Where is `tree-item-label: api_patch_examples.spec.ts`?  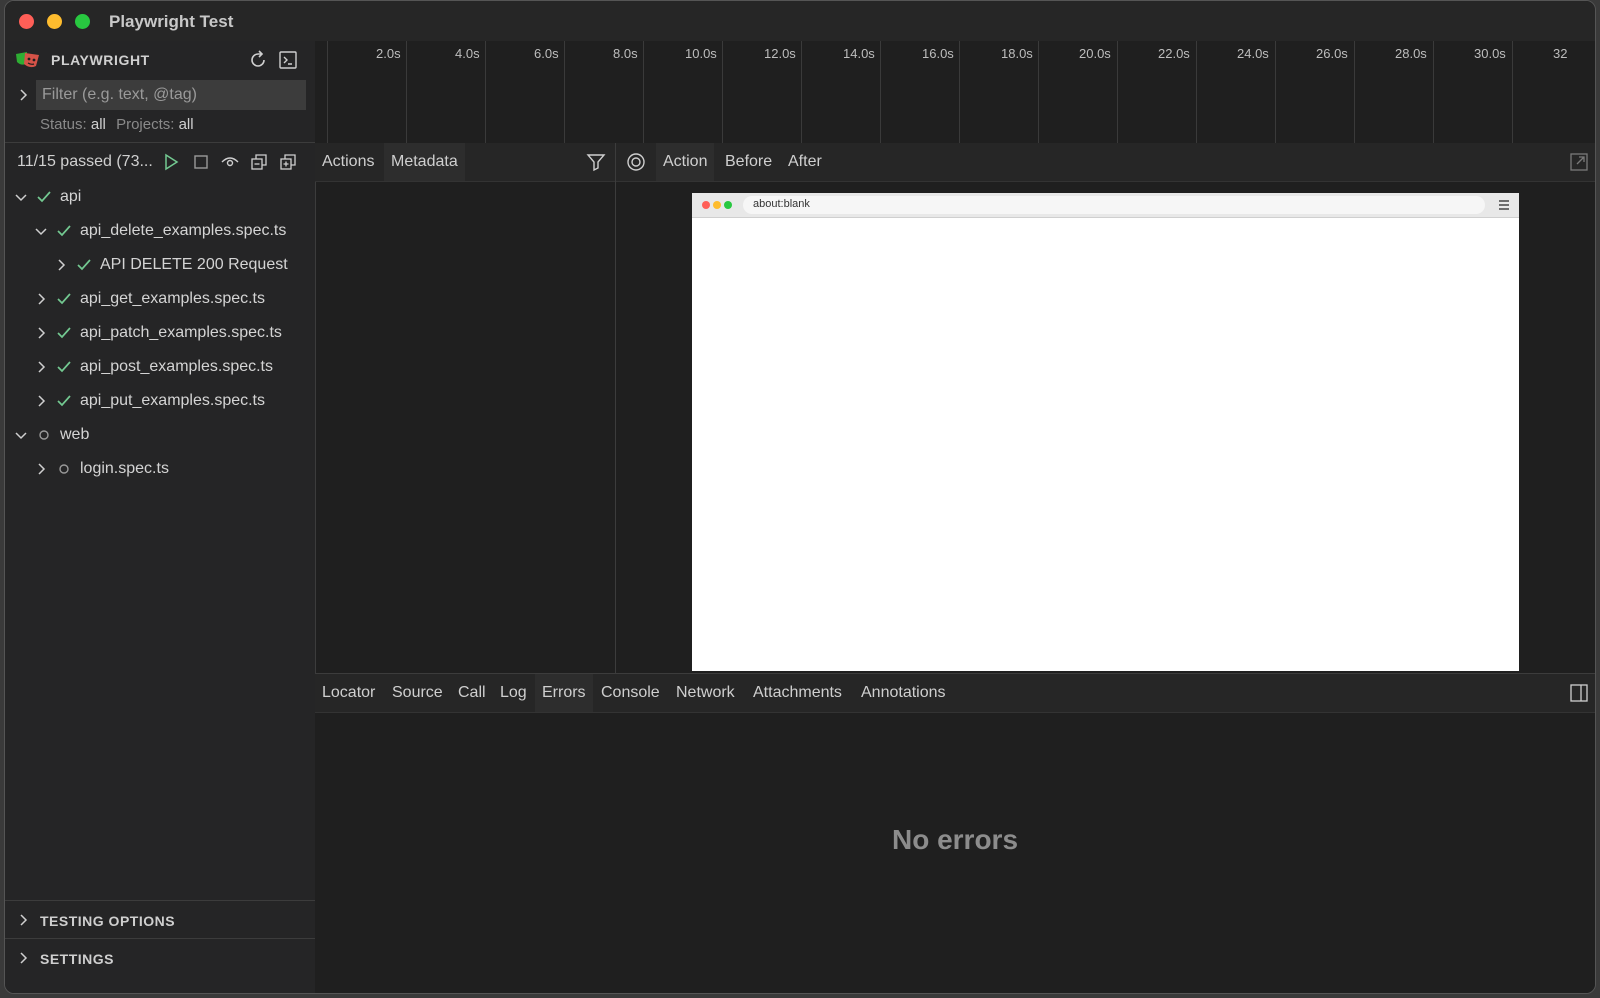 tree-item-label: api_patch_examples.spec.ts is located at coordinates (181, 332).